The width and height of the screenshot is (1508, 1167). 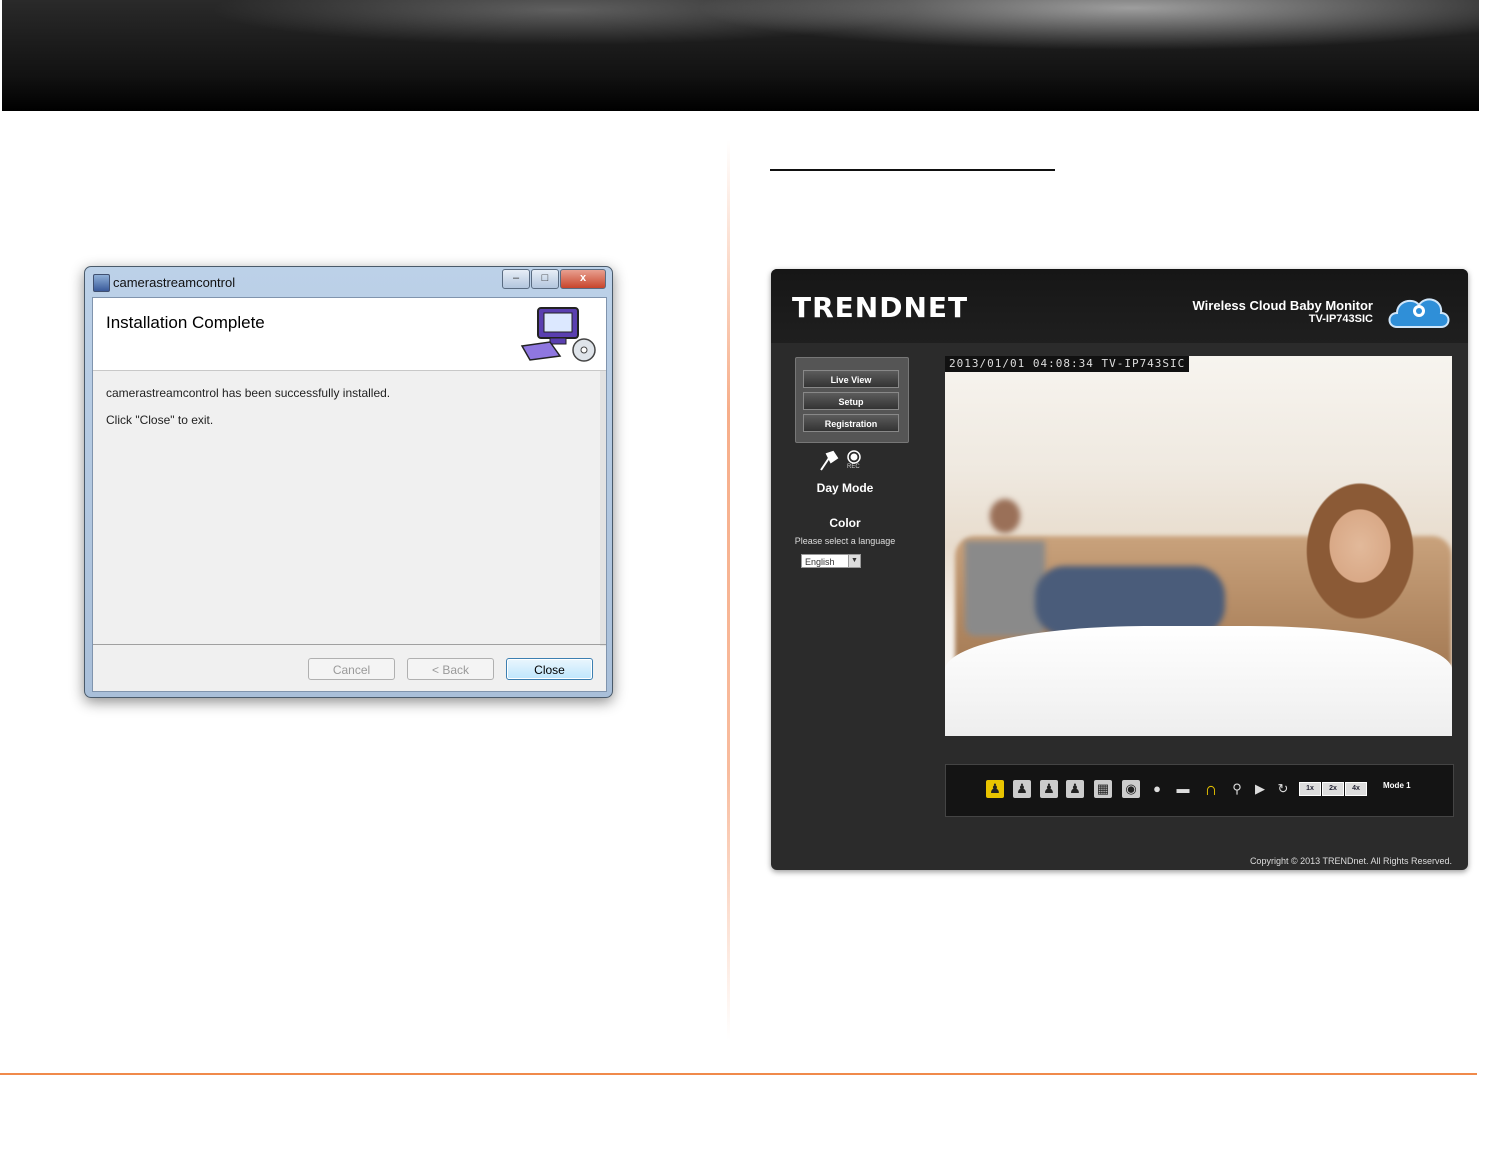 I want to click on product-name: Wireless Cloud Baby Monitor, so click(x=1282, y=305).